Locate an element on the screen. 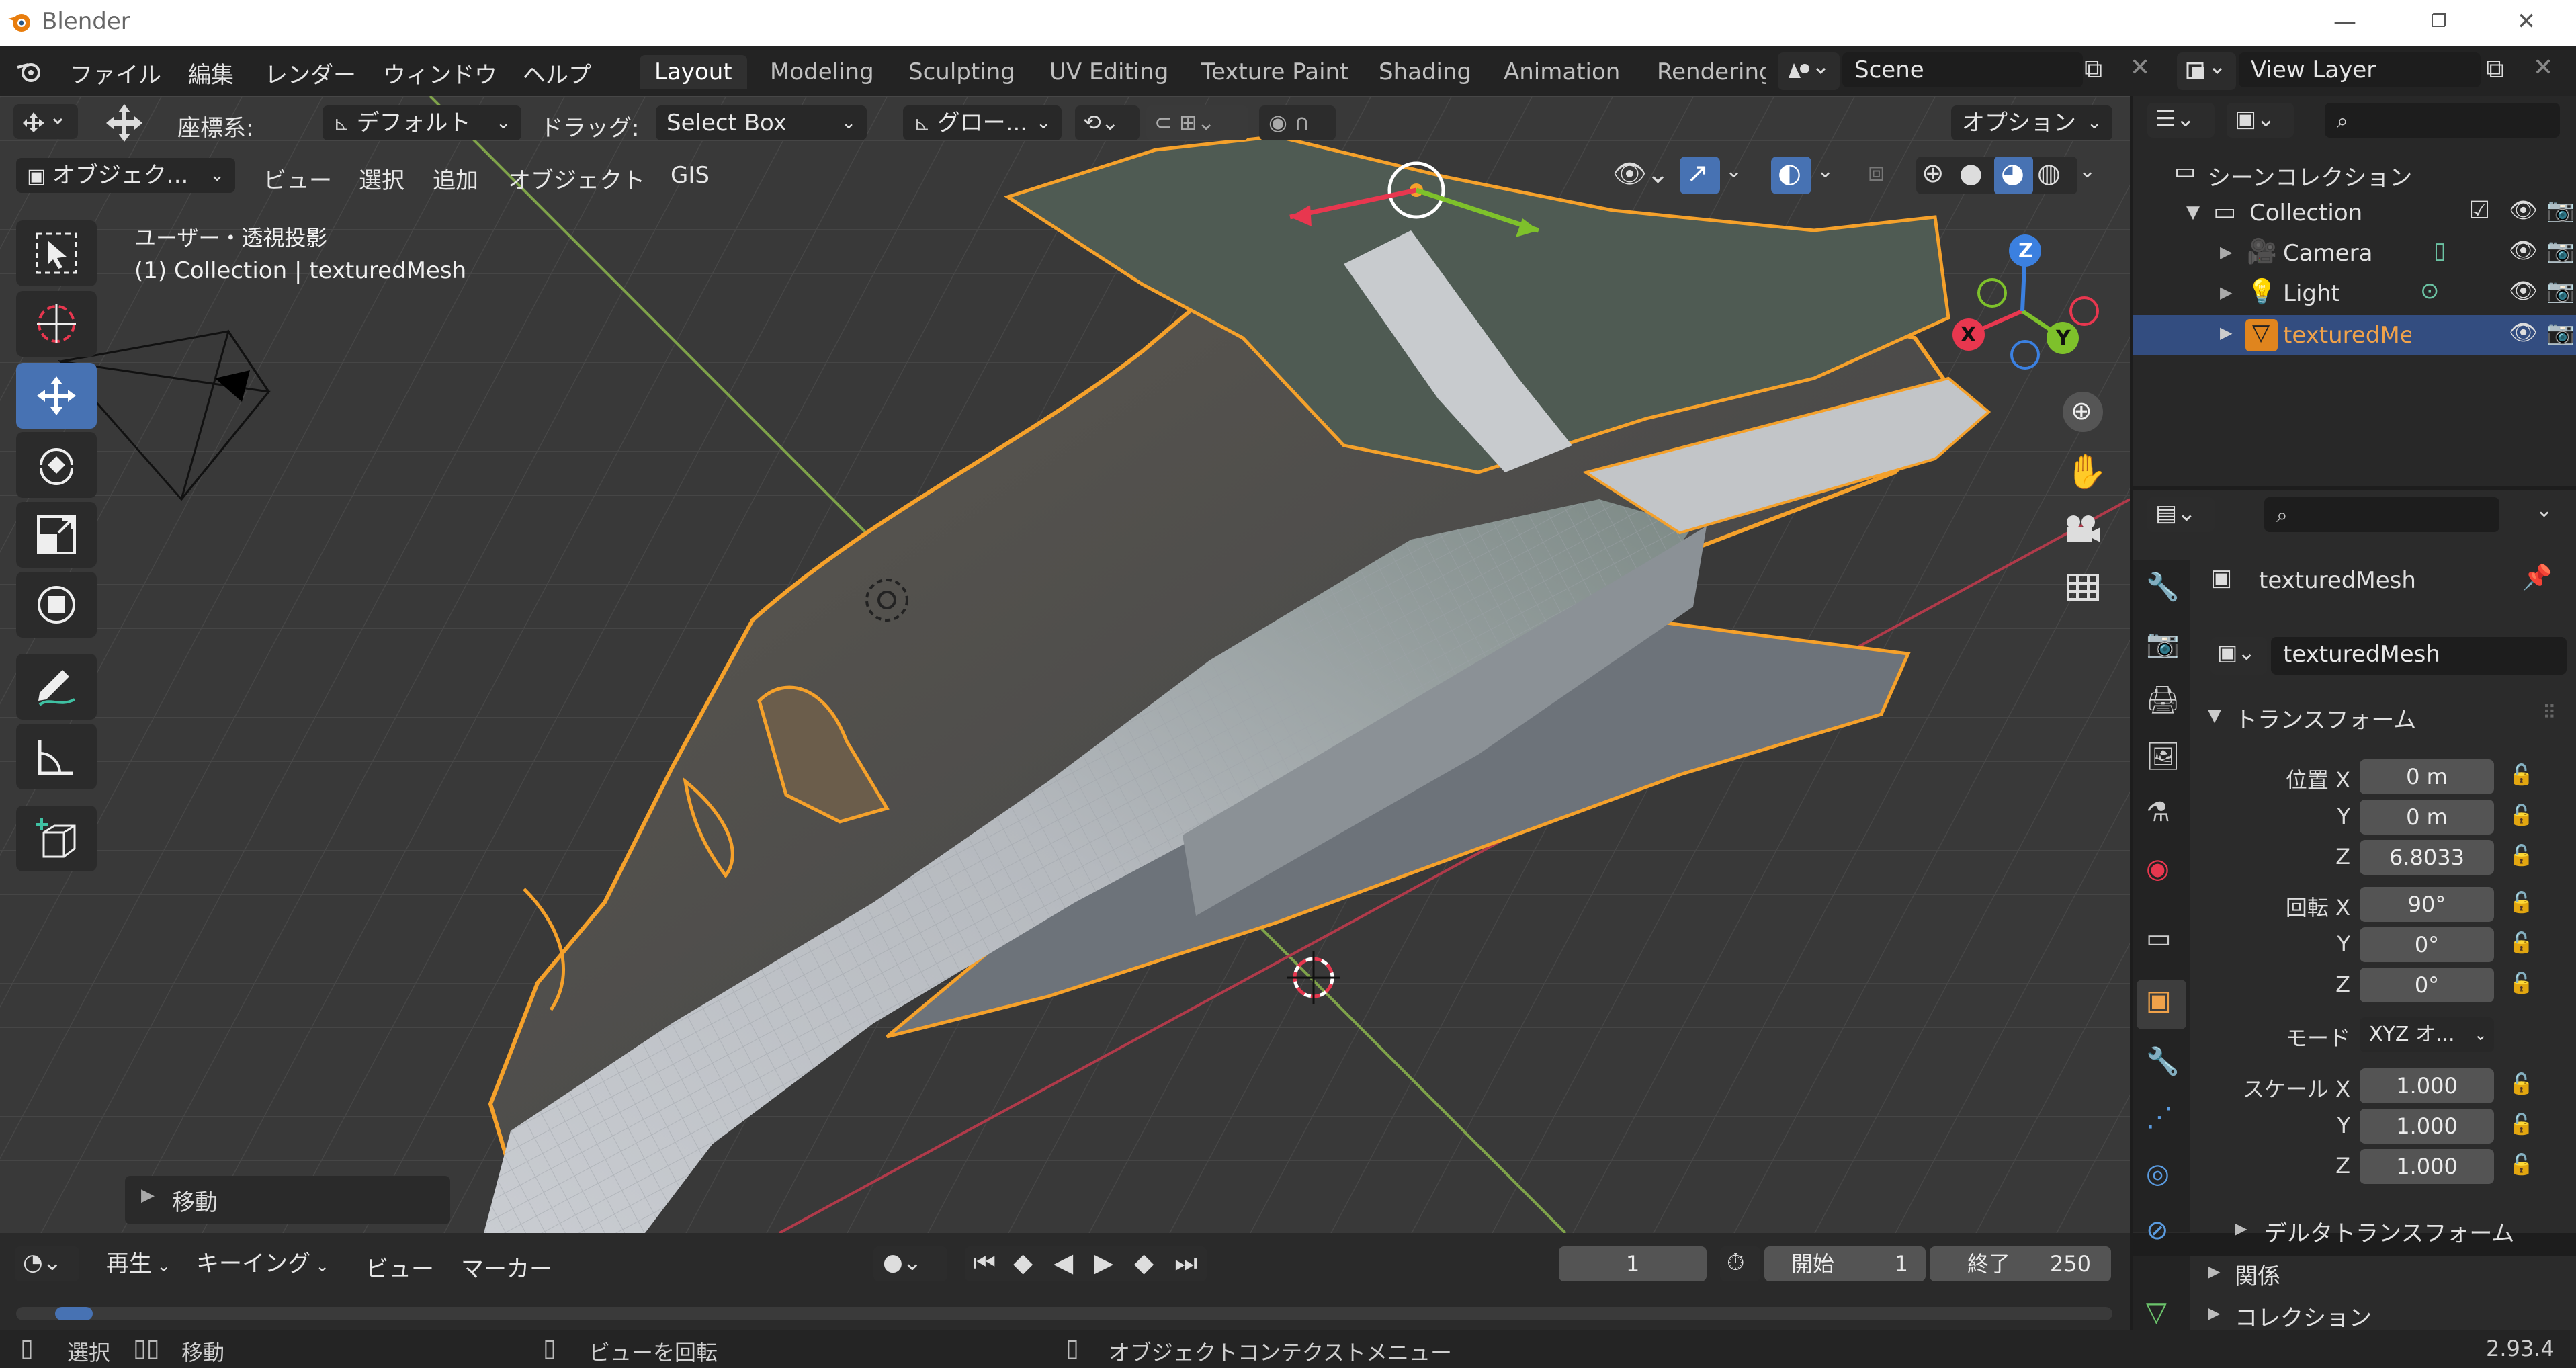  menu-window: ウィンドウ is located at coordinates (440, 72).